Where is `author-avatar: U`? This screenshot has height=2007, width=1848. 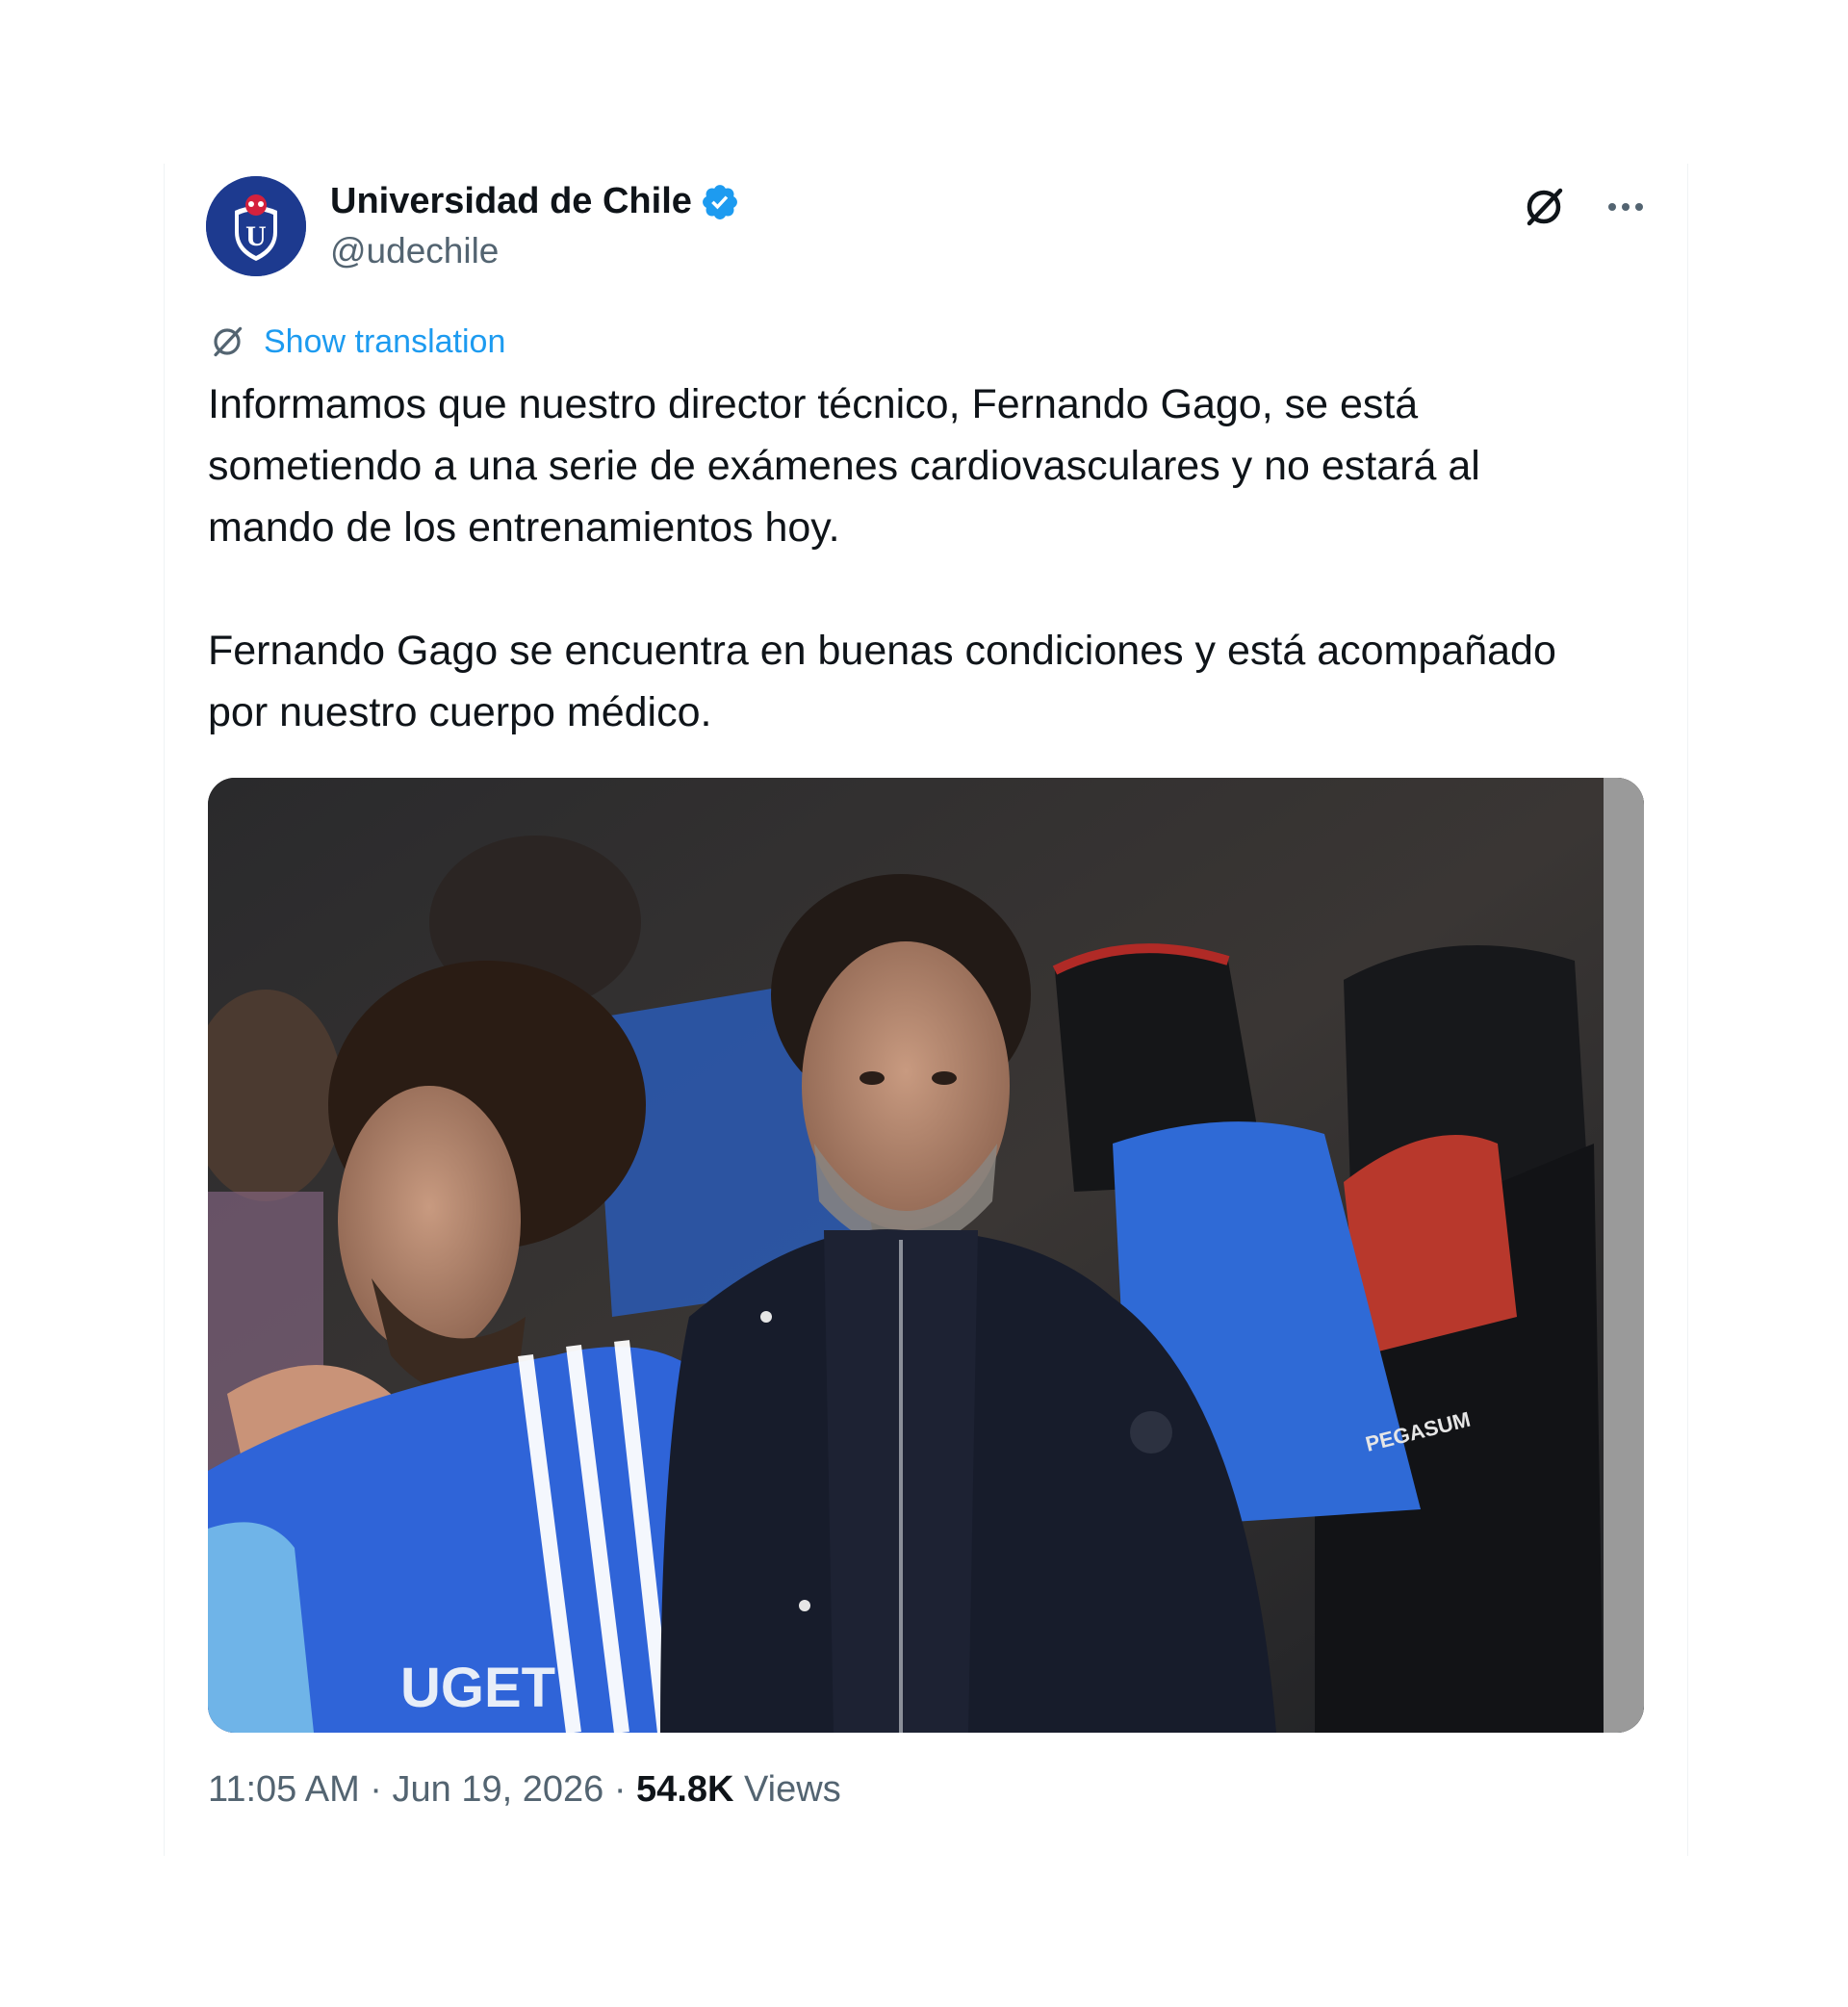
author-avatar: U is located at coordinates (256, 226).